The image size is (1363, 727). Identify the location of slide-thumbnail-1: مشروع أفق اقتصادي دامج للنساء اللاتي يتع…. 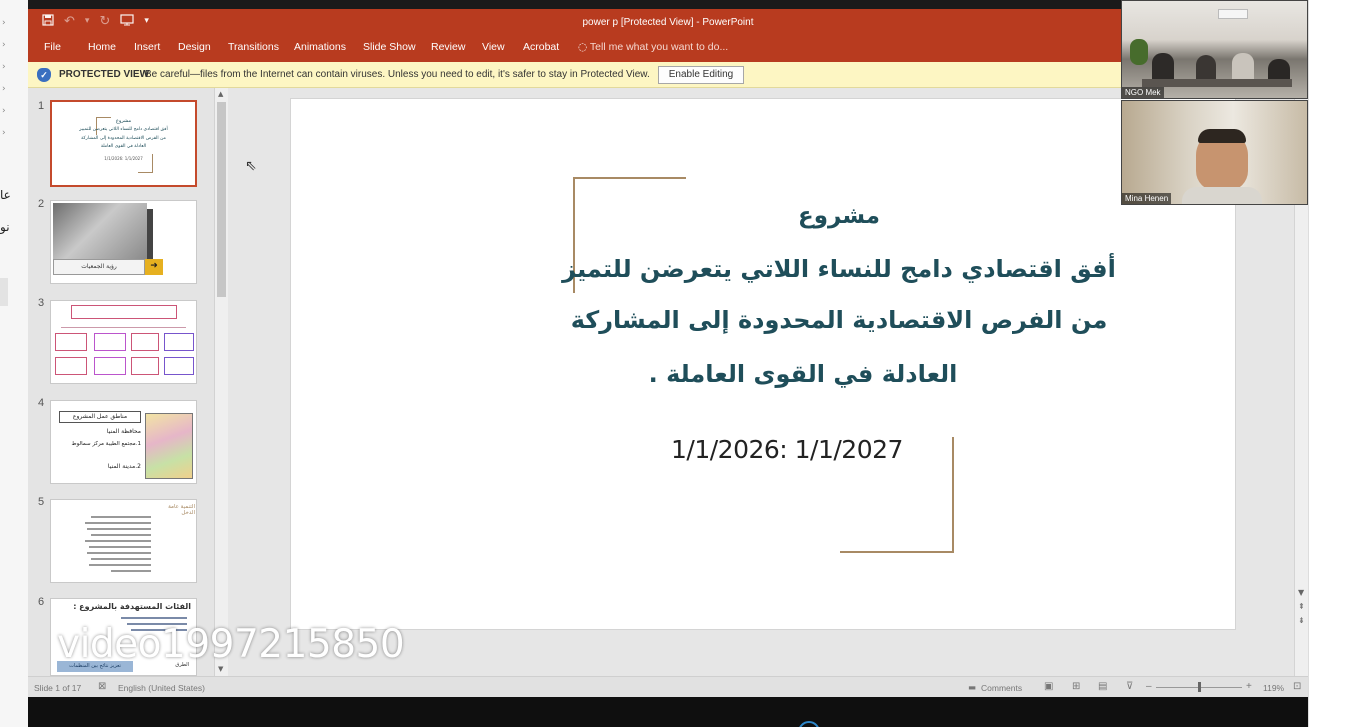
(123, 143).